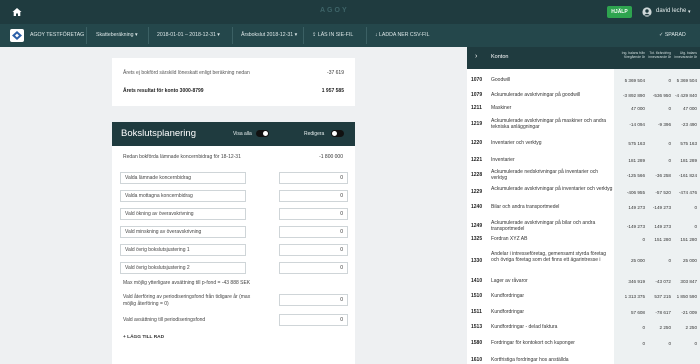 This screenshot has height=364, width=700. Describe the element at coordinates (17, 12) in the screenshot. I see `home-icon` at that location.